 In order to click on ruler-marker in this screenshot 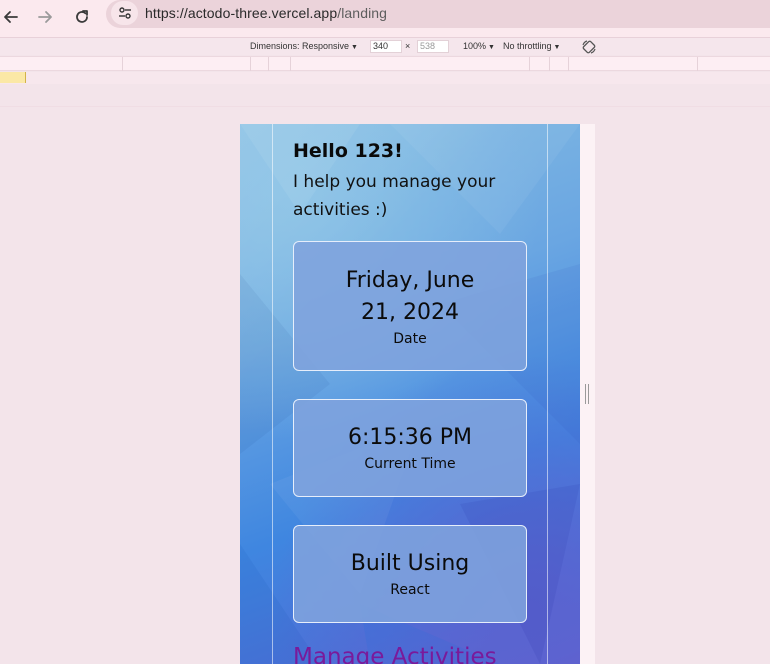, I will do `click(25, 77)`.